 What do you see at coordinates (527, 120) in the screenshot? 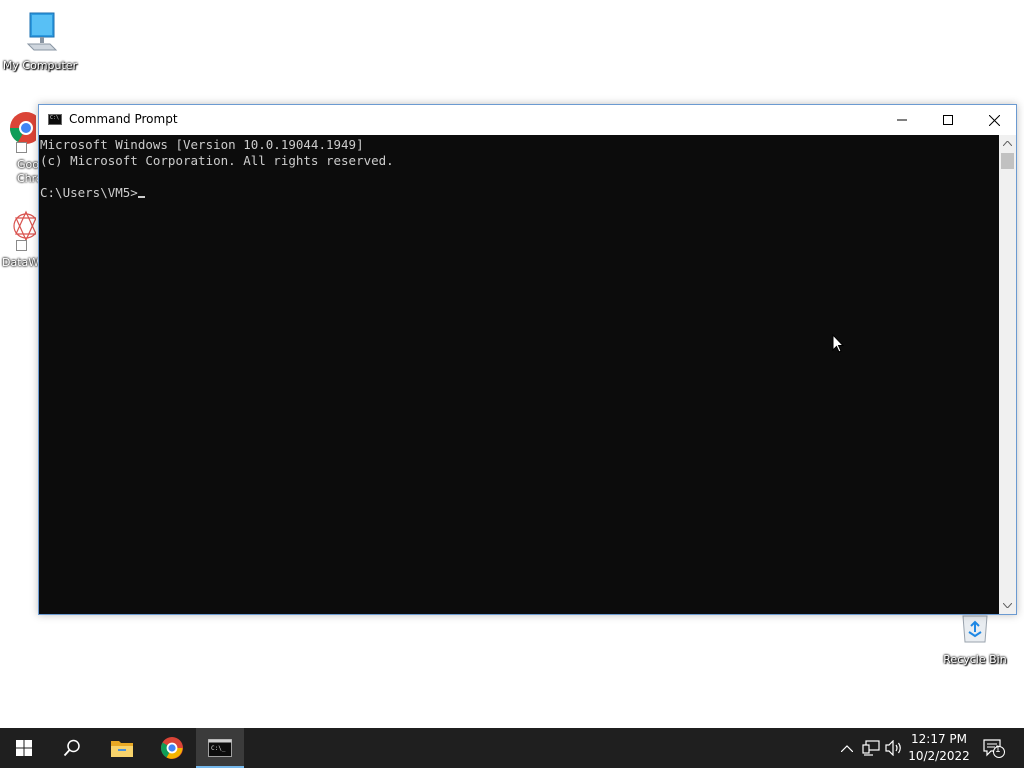
I see `title-bar: C:\ Command Prompt` at bounding box center [527, 120].